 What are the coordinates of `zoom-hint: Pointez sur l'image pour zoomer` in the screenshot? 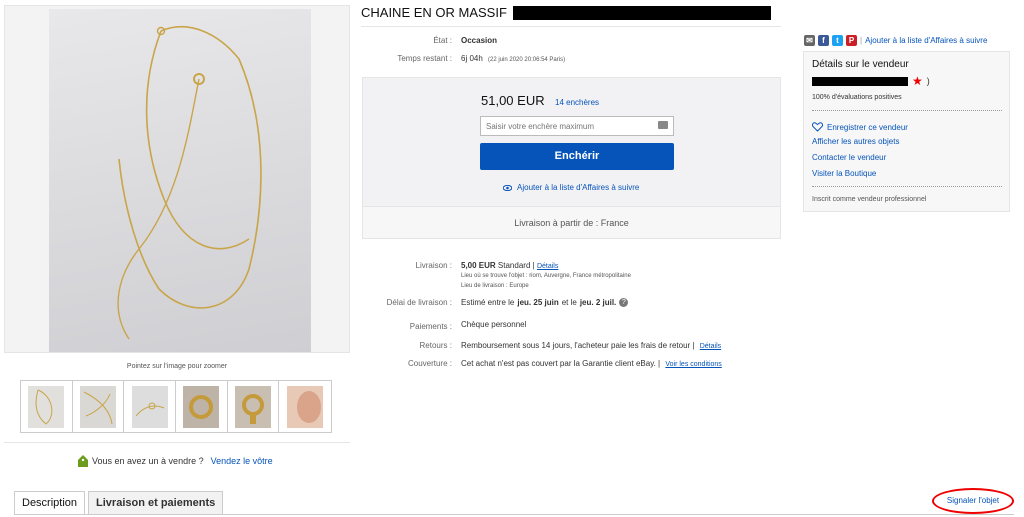 It's located at (177, 366).